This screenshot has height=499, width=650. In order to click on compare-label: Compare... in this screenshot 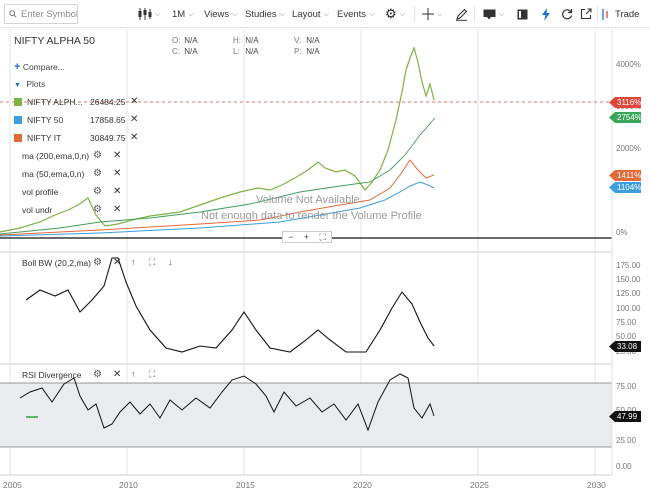, I will do `click(43, 67)`.